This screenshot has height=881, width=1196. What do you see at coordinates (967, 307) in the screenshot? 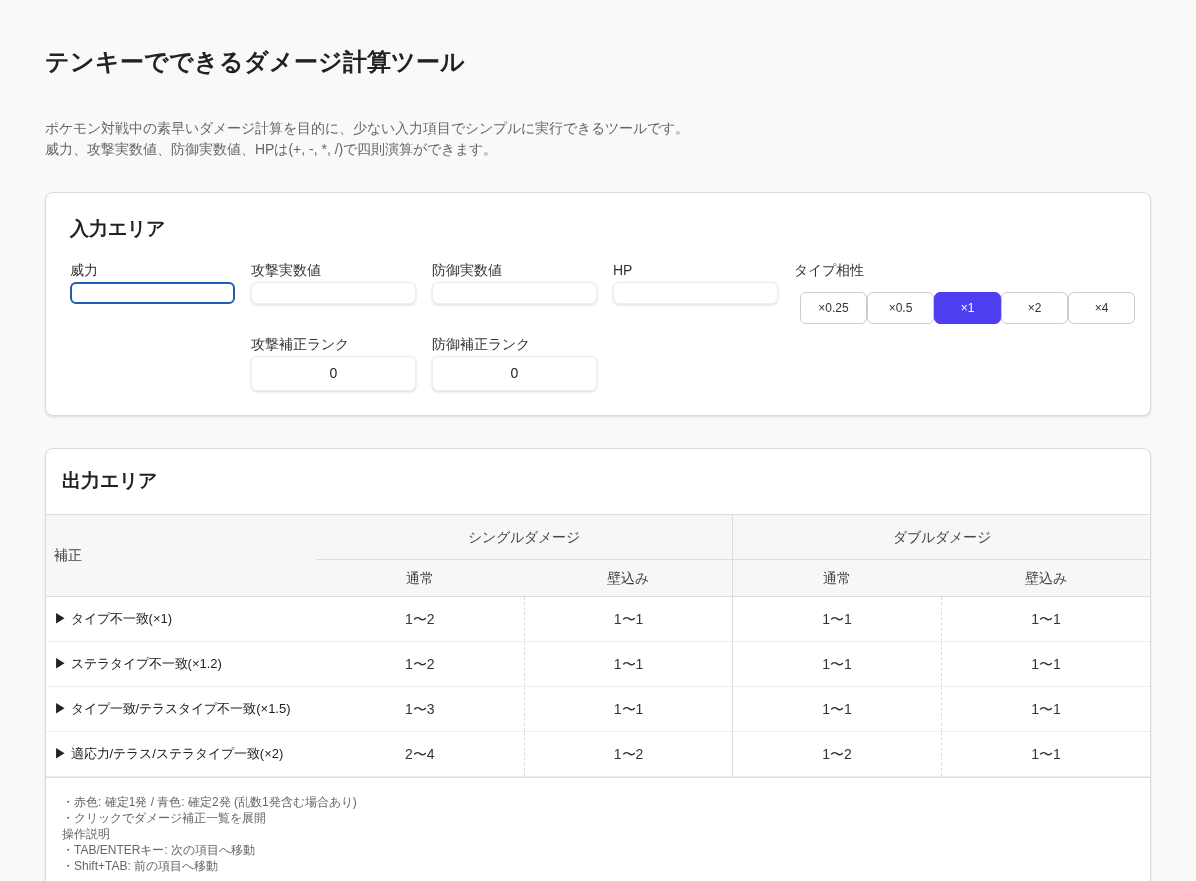
I see `multiplier-button: ×1` at bounding box center [967, 307].